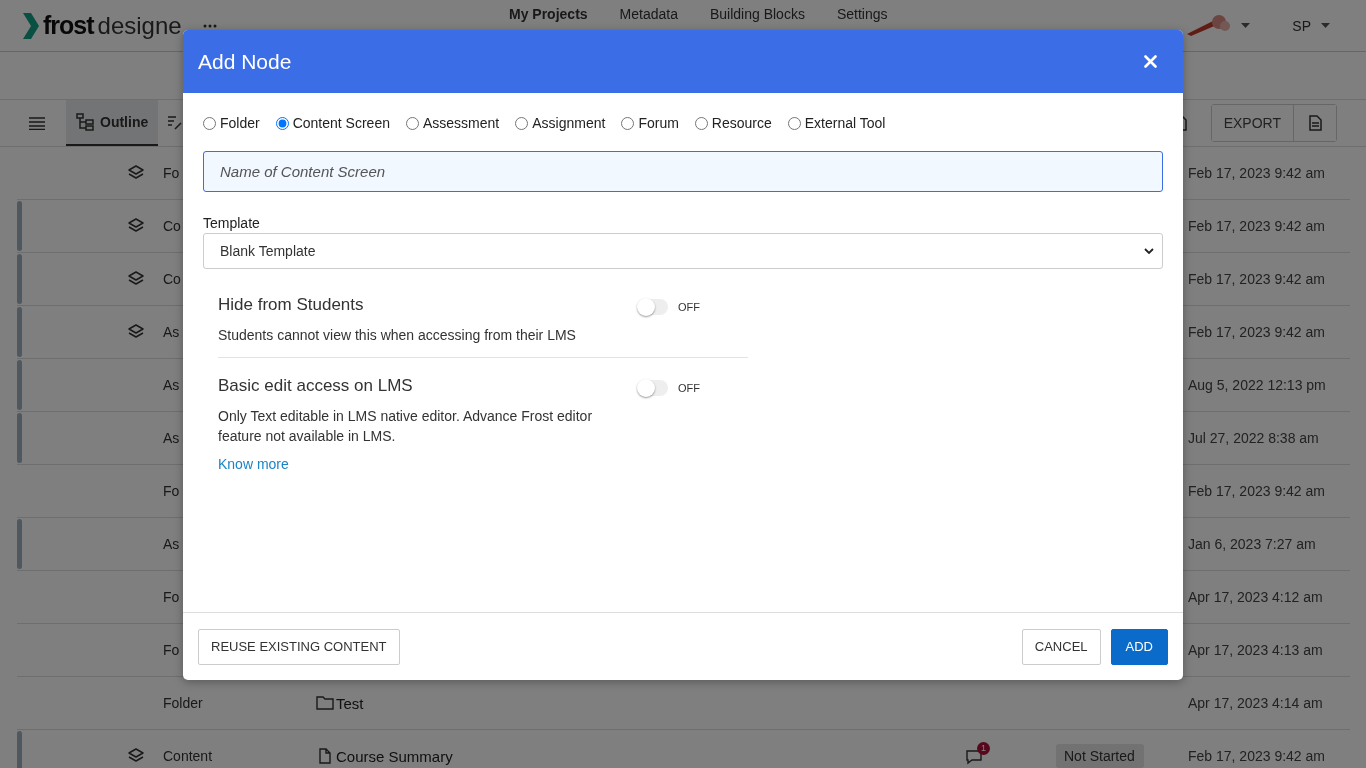 This screenshot has width=1366, height=768. What do you see at coordinates (188, 756) in the screenshot?
I see `type-cell: Content` at bounding box center [188, 756].